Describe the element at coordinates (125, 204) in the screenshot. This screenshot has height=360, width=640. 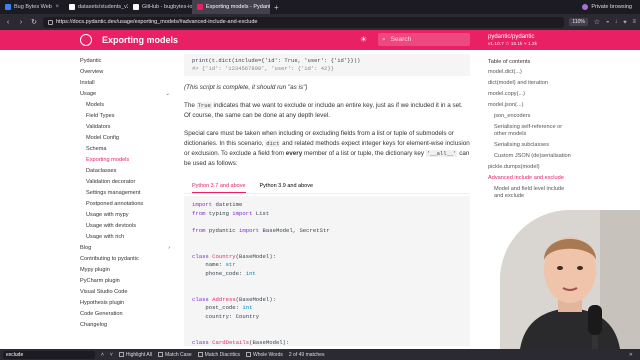
I see `sidebar-item: Postponed annotations` at that location.